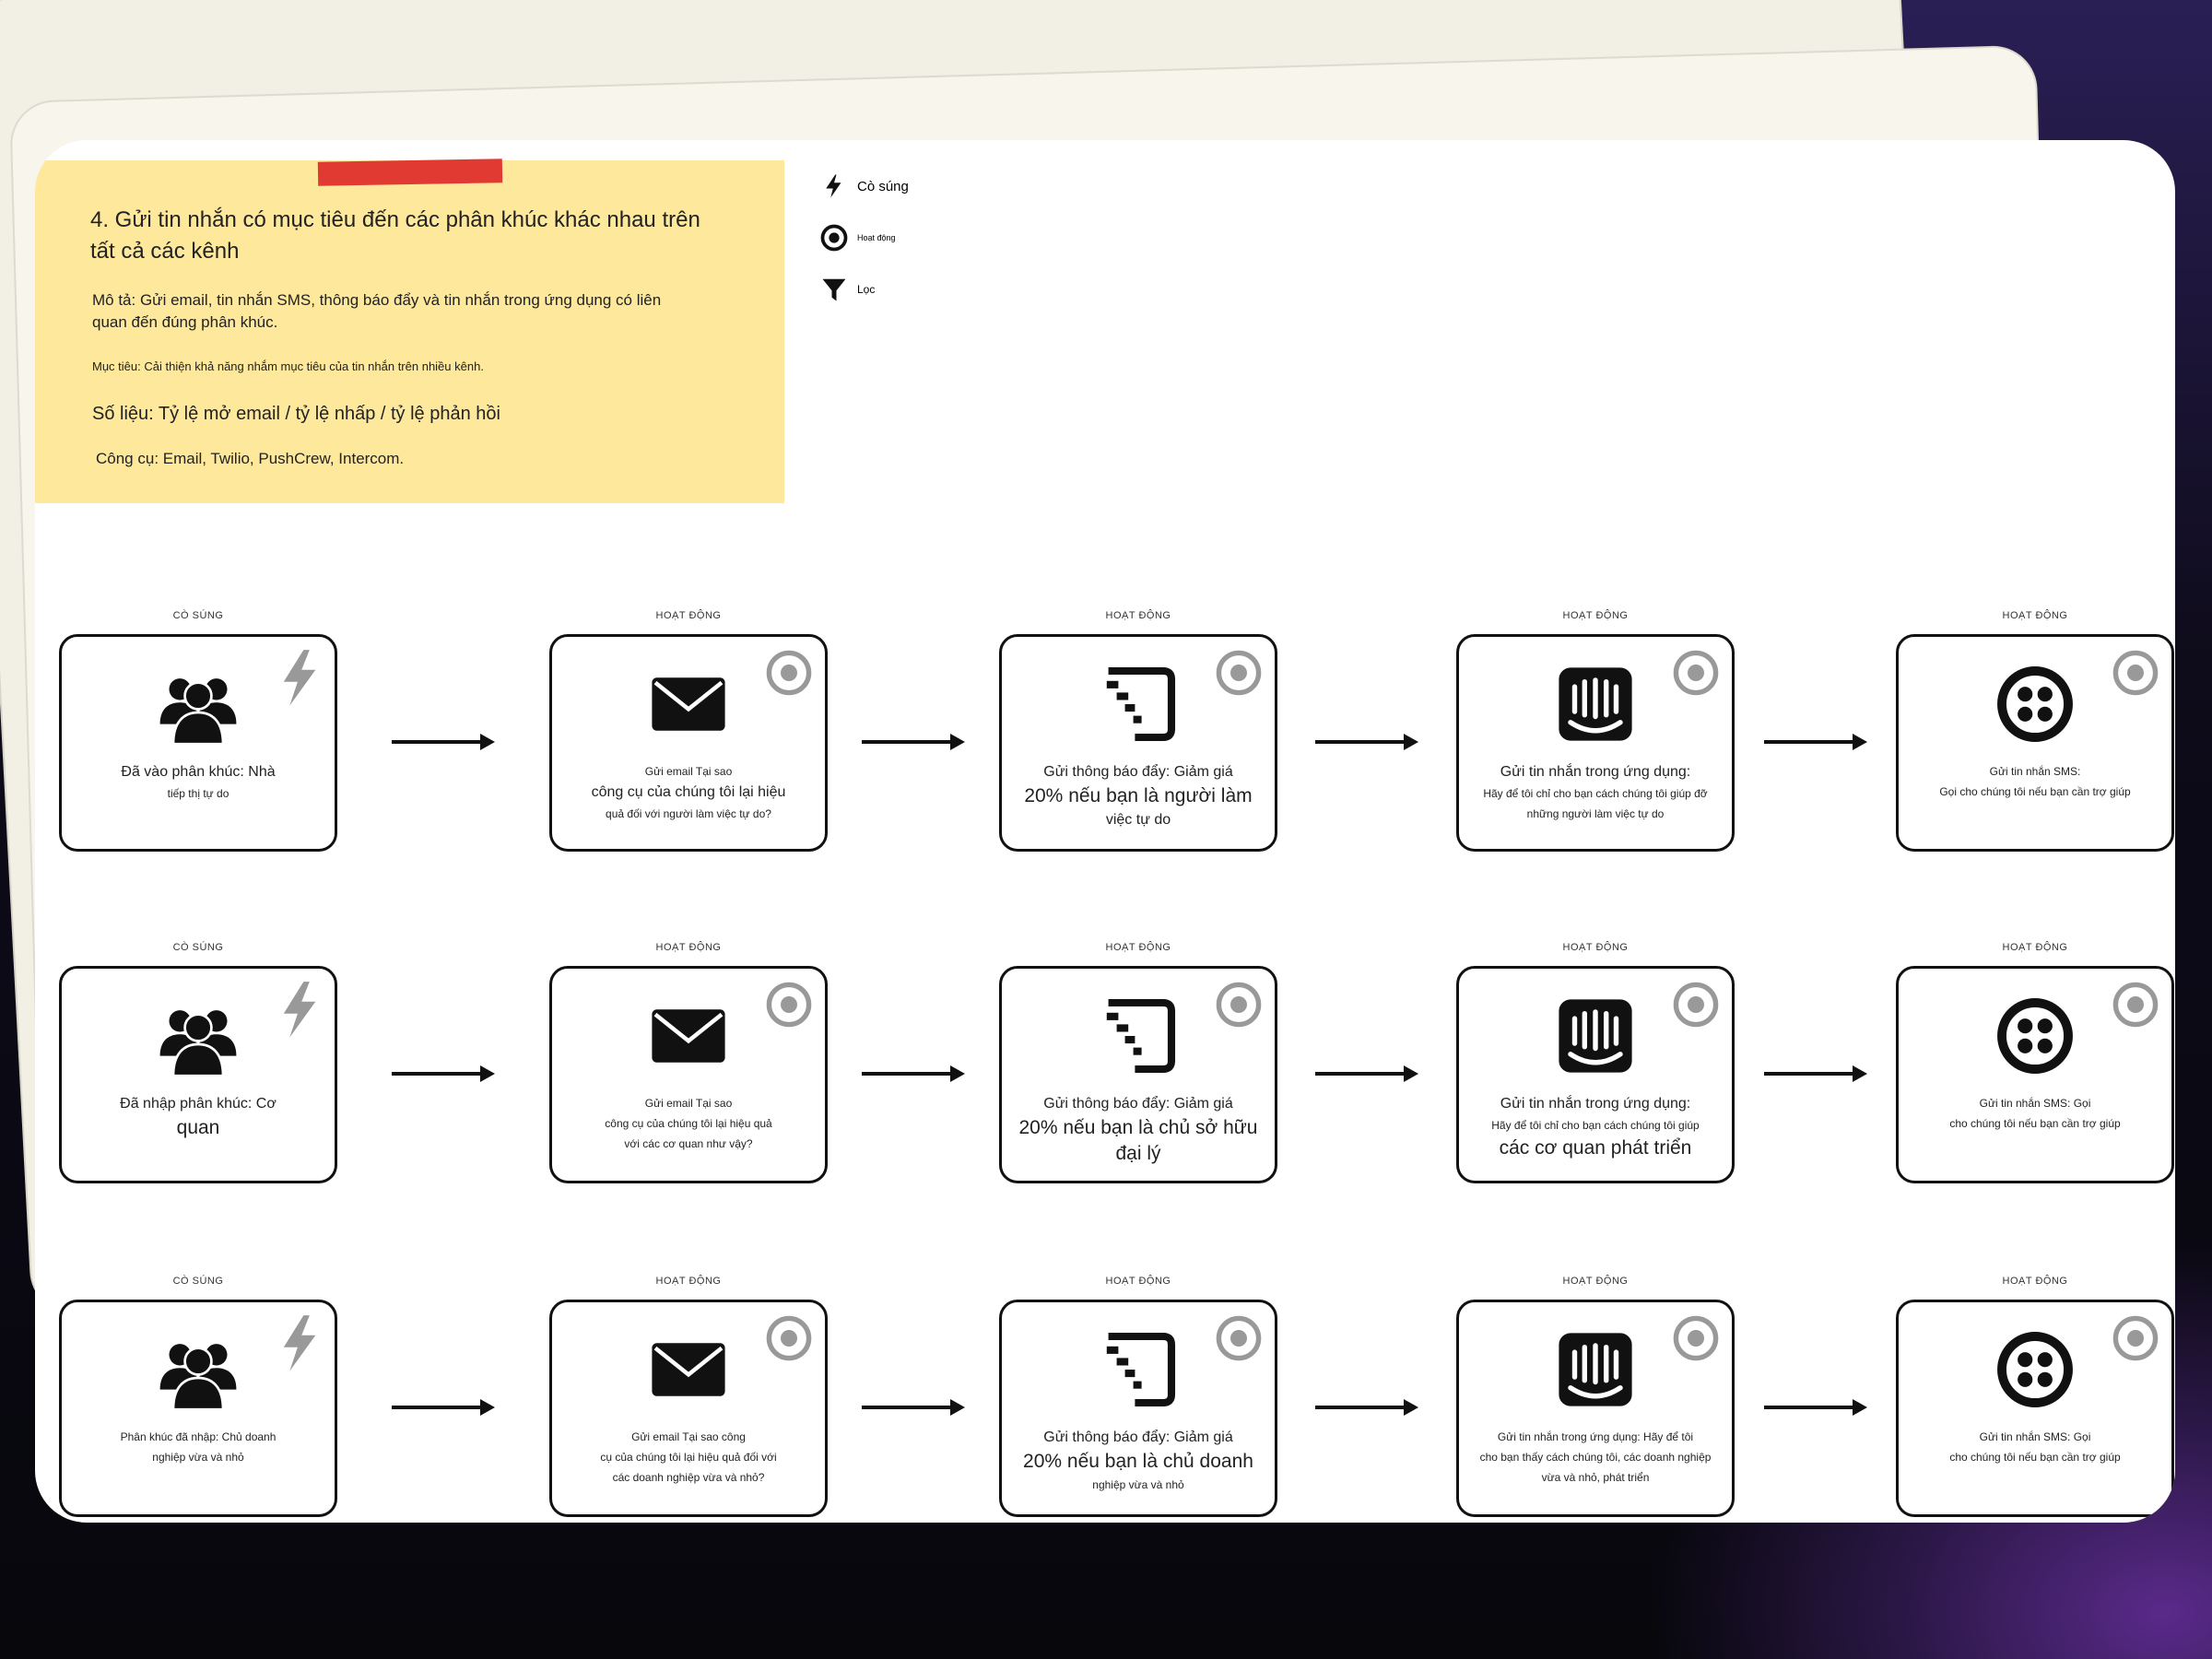 This screenshot has height=1659, width=2212. What do you see at coordinates (876, 237) in the screenshot?
I see `legend-label-action: Hoạt động` at bounding box center [876, 237].